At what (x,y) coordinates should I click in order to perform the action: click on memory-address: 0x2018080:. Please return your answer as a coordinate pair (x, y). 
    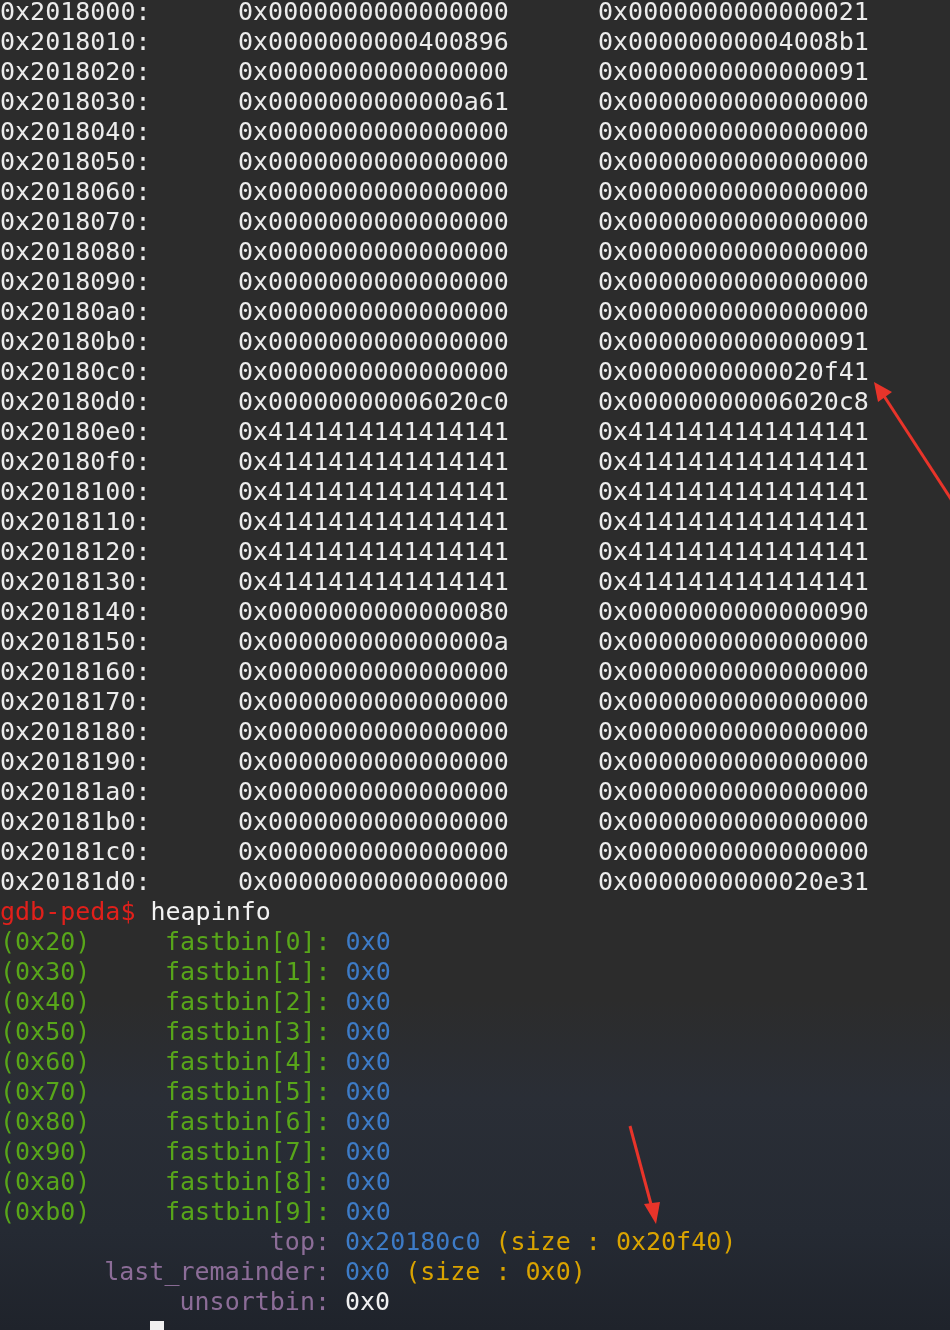
    Looking at the image, I should click on (76, 252).